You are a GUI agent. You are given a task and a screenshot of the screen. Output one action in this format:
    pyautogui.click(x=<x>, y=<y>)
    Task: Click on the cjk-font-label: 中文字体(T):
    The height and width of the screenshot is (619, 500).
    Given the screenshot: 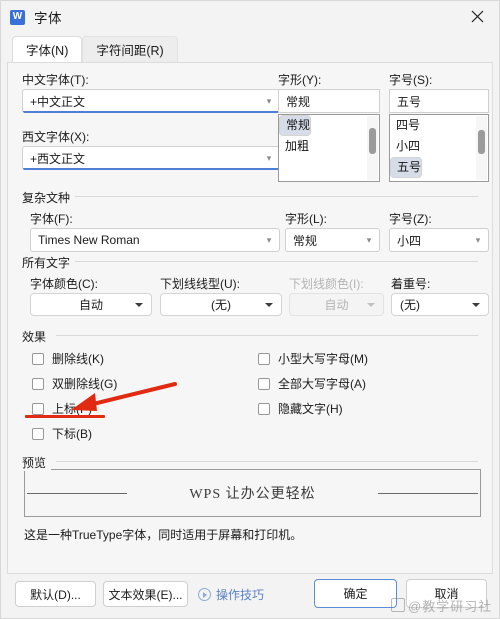 What is the action you would take?
    pyautogui.click(x=55, y=80)
    